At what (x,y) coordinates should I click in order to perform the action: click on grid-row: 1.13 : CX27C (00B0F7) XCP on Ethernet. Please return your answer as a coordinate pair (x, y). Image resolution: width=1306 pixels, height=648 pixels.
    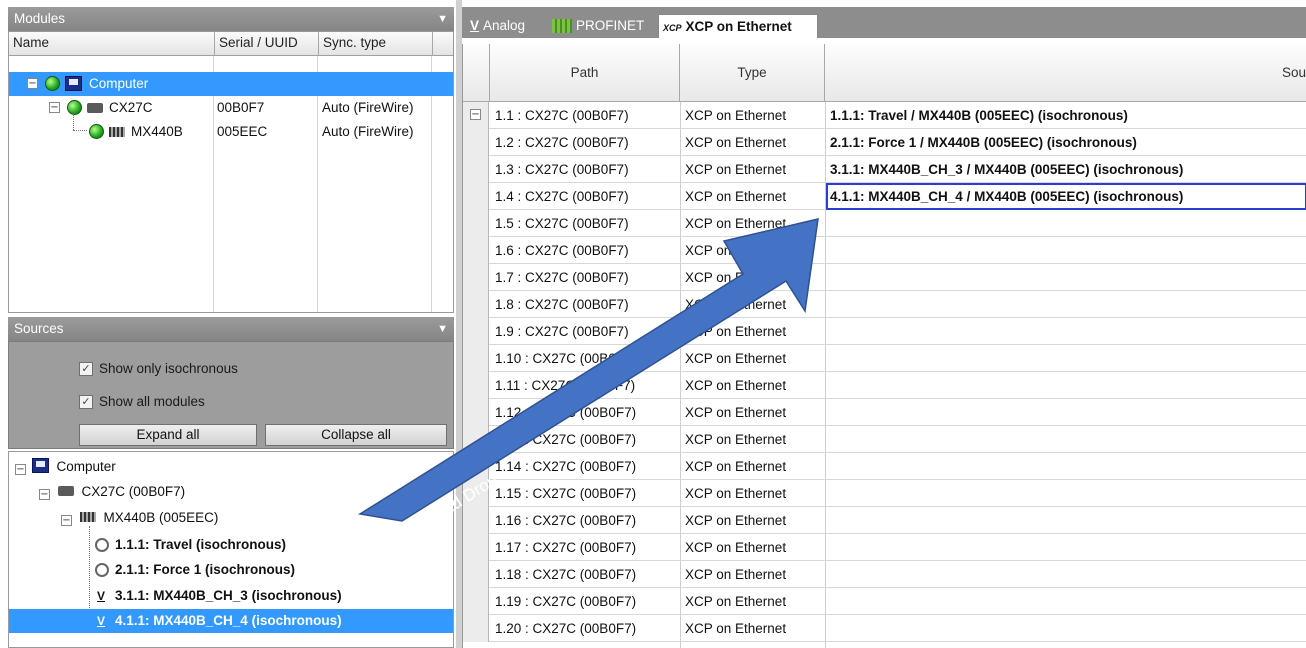
    Looking at the image, I should click on (884, 439).